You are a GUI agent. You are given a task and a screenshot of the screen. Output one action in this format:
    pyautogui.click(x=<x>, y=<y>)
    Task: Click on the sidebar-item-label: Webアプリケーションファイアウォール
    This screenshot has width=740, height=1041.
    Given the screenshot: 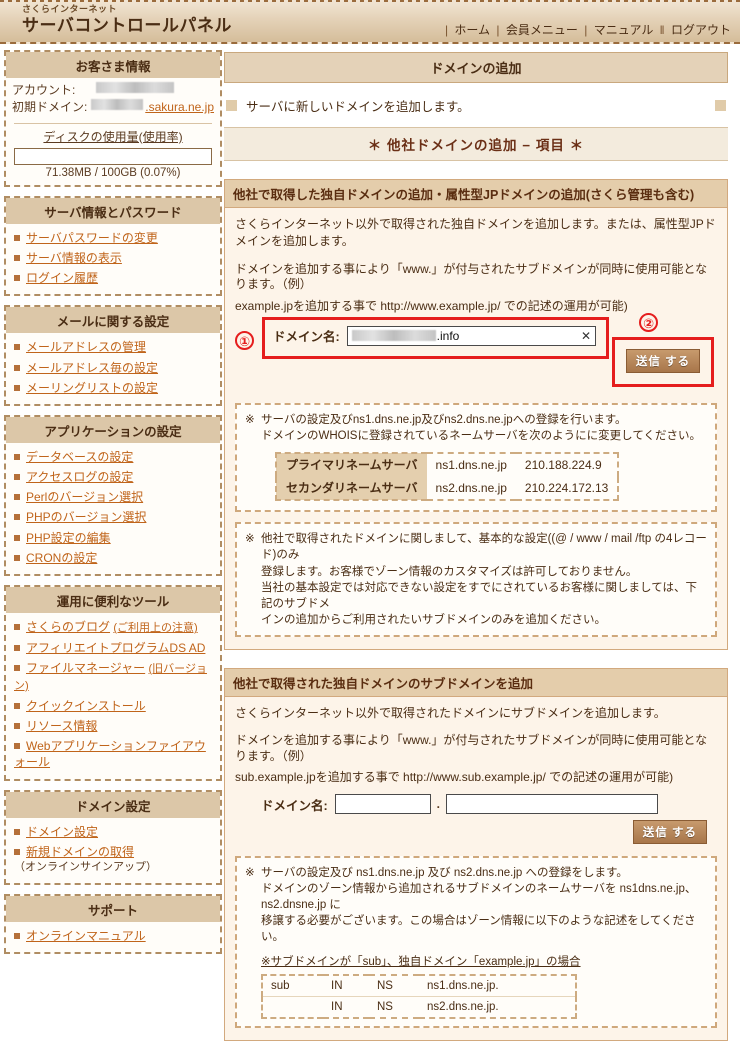 What is the action you would take?
    pyautogui.click(x=110, y=754)
    